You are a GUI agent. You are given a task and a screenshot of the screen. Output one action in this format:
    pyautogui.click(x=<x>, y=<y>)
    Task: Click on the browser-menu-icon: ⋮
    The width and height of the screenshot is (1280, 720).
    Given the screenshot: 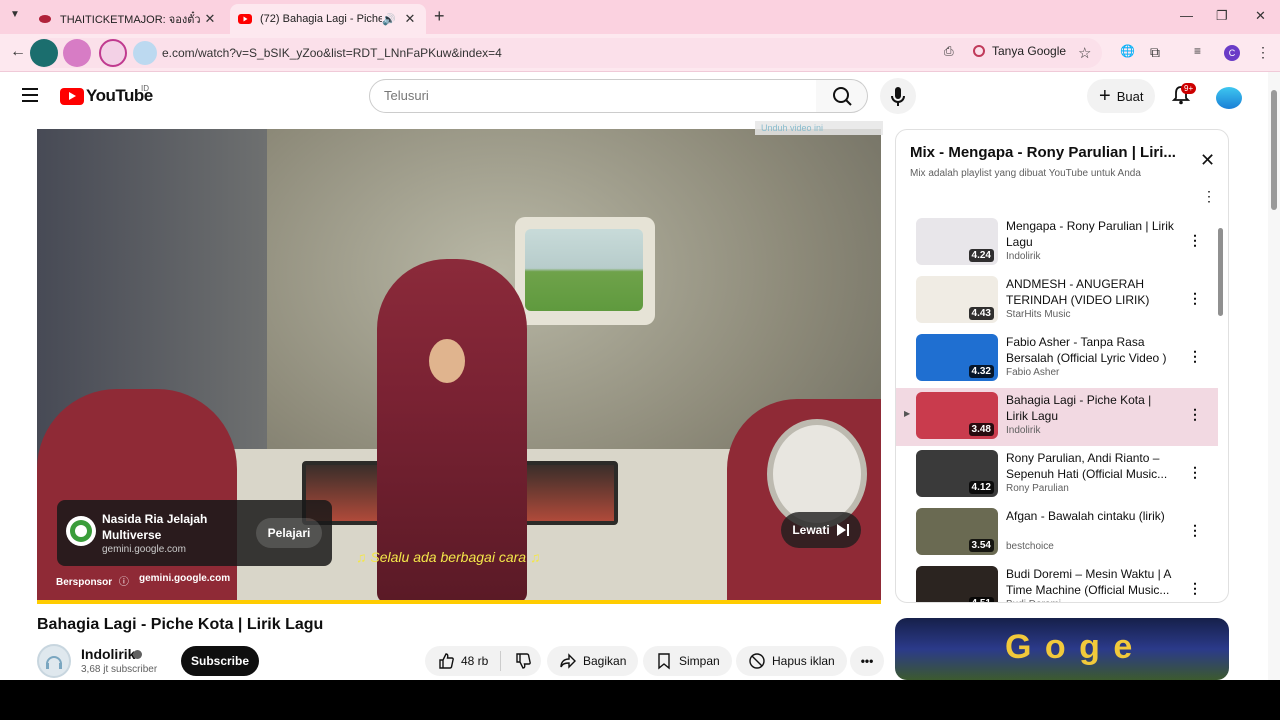 What is the action you would take?
    pyautogui.click(x=1263, y=52)
    